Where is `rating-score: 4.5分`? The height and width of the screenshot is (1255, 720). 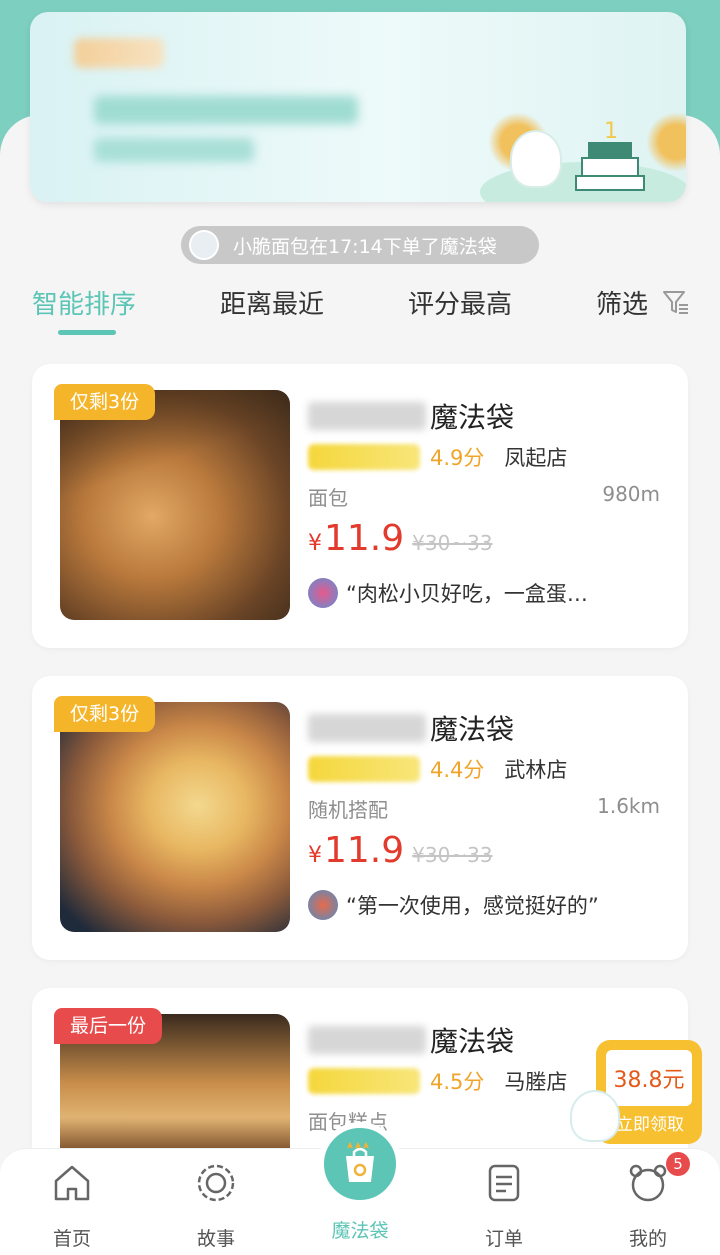 rating-score: 4.5分 is located at coordinates (457, 1082).